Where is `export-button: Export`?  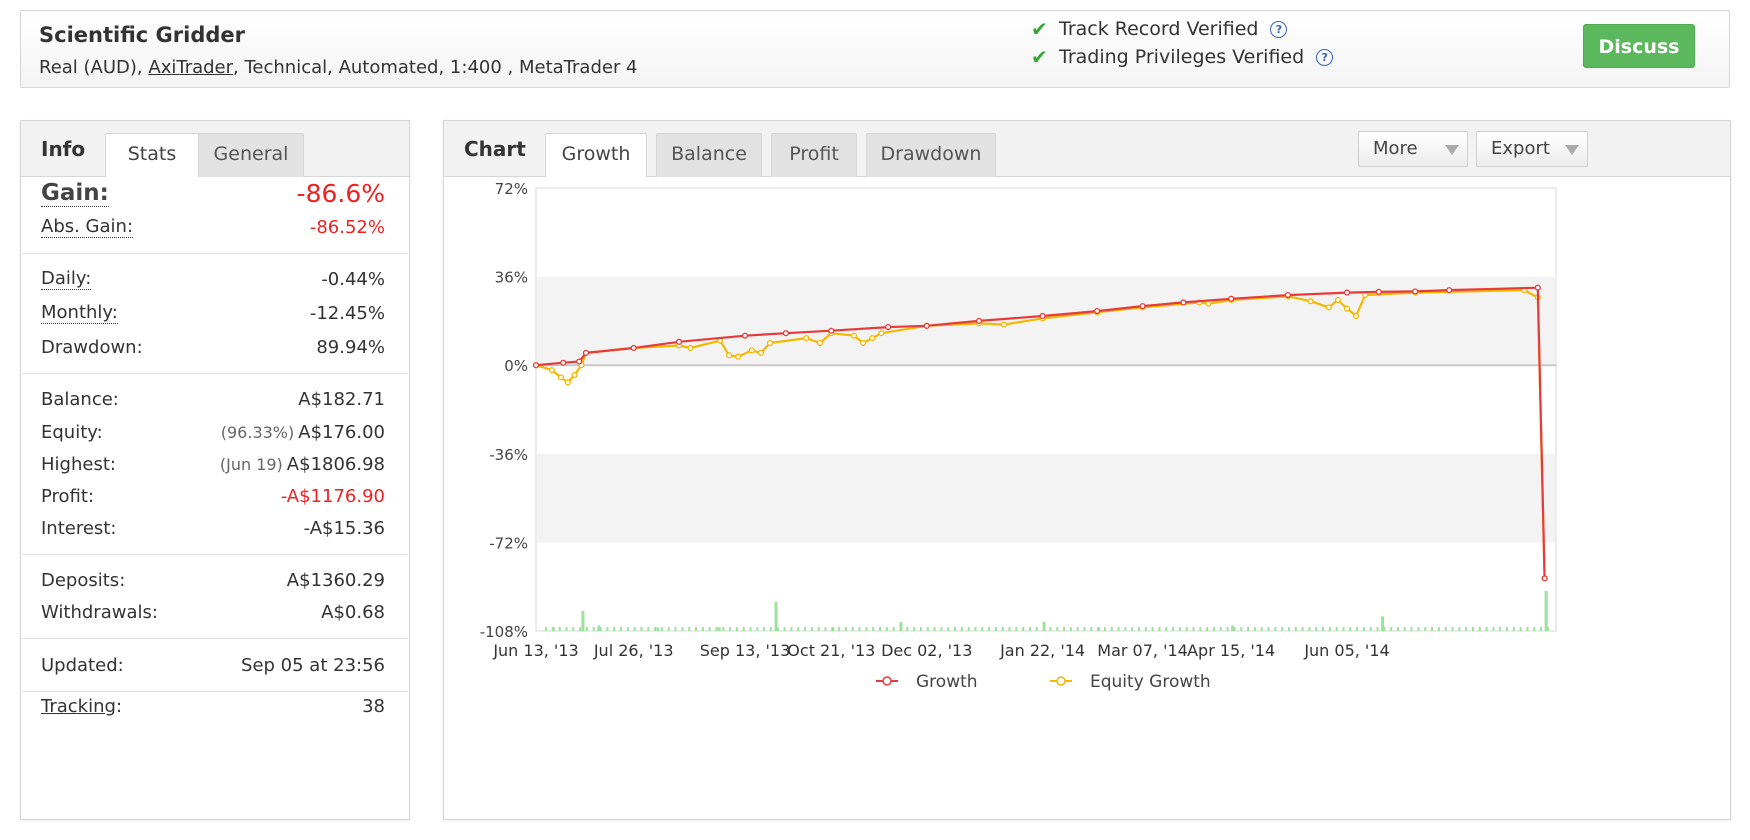 export-button: Export is located at coordinates (1532, 149).